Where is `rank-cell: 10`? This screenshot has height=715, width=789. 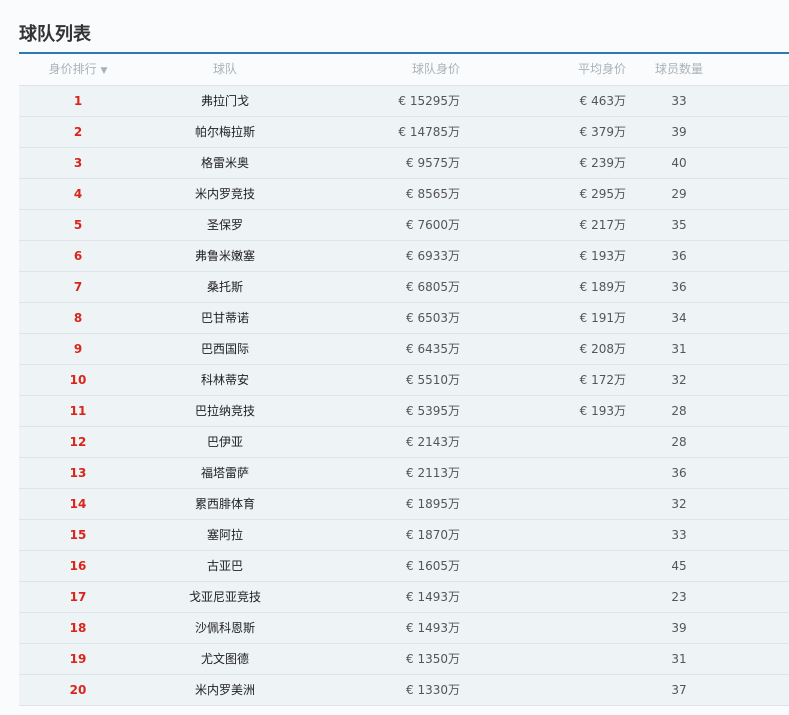 rank-cell: 10 is located at coordinates (78, 380).